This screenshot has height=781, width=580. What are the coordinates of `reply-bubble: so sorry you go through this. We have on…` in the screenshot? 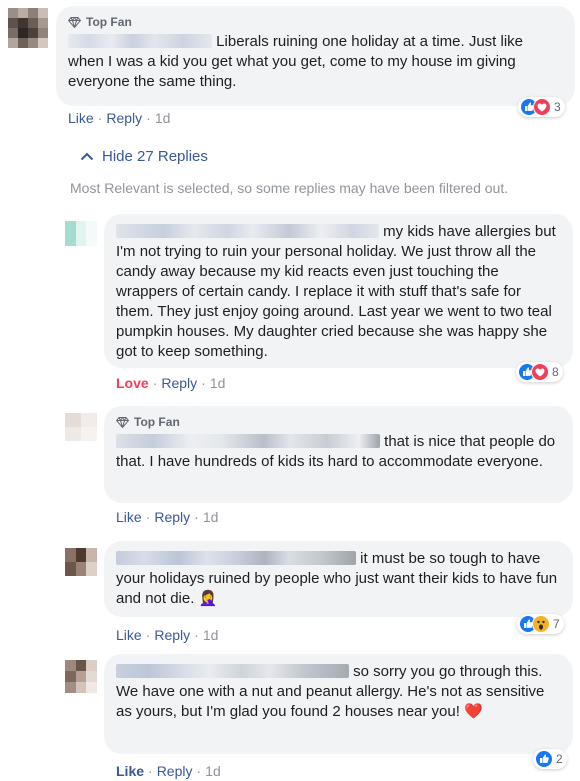 It's located at (338, 704).